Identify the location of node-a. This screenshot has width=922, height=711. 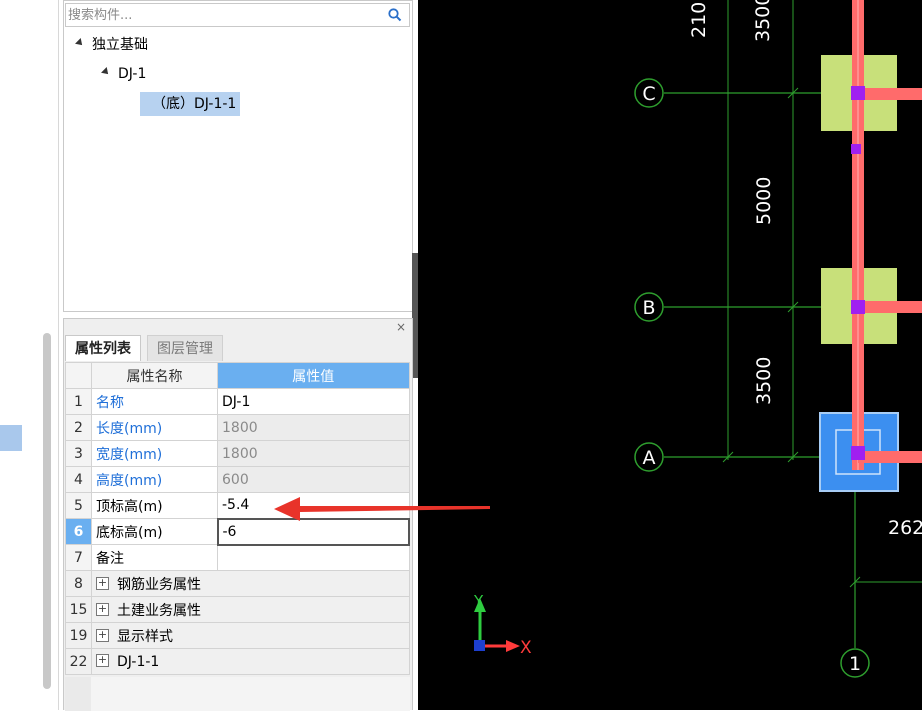
(858, 453).